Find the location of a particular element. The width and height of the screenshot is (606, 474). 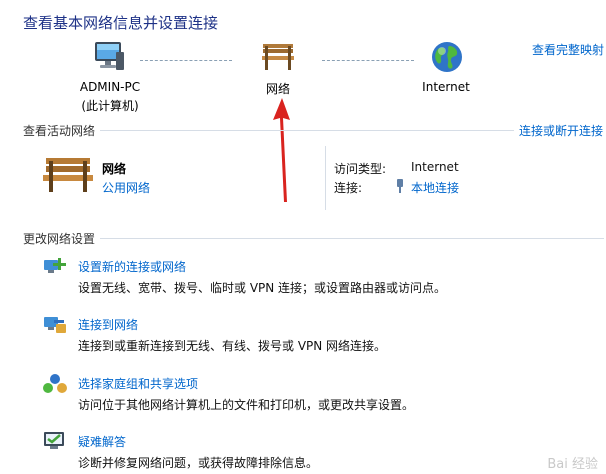

node-computer-sublabel: (此计算机) is located at coordinates (110, 106).